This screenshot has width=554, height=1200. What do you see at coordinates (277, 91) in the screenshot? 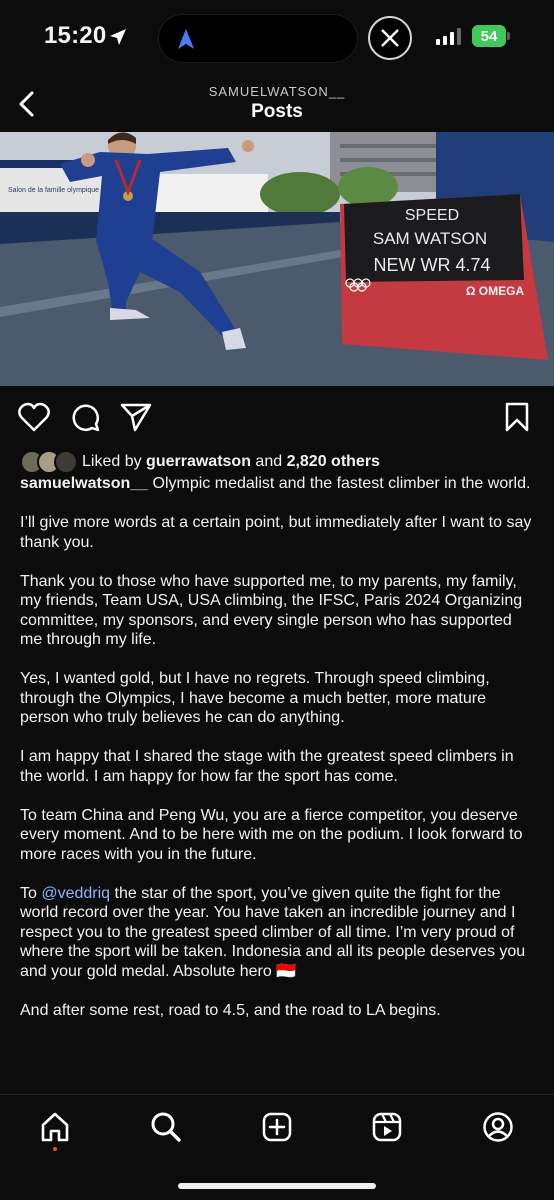
I see `header-username: SAMUELWATSON__` at bounding box center [277, 91].